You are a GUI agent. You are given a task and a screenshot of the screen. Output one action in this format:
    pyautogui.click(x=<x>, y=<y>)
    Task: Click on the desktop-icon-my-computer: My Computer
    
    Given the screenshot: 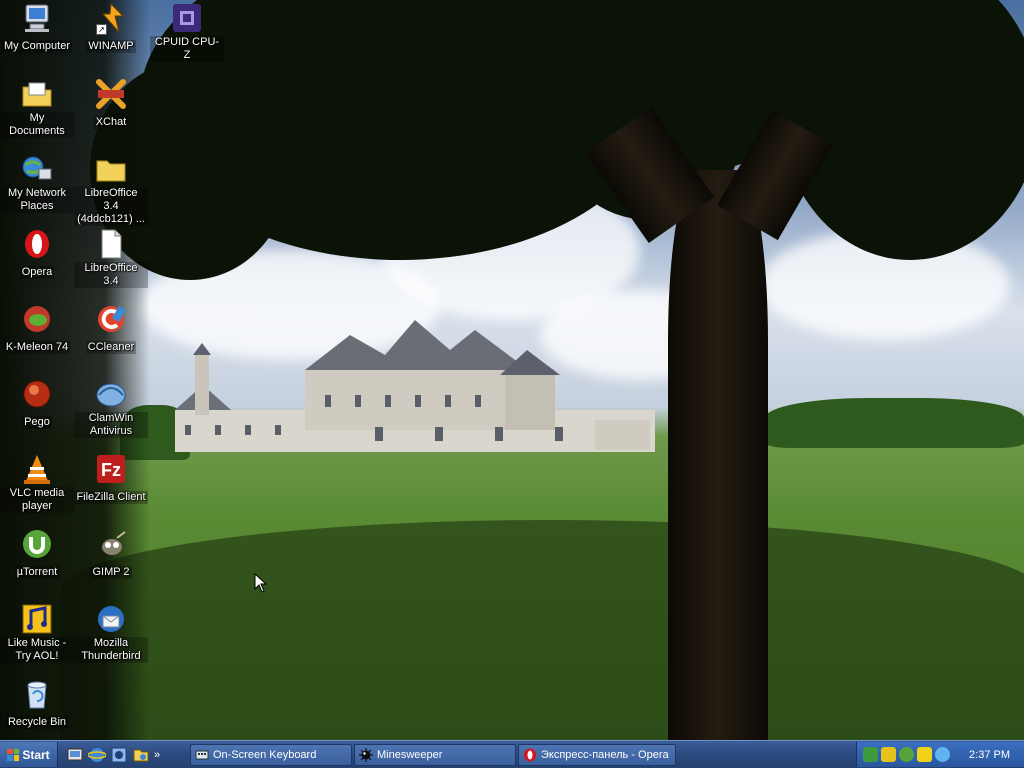 What is the action you would take?
    pyautogui.click(x=37, y=28)
    